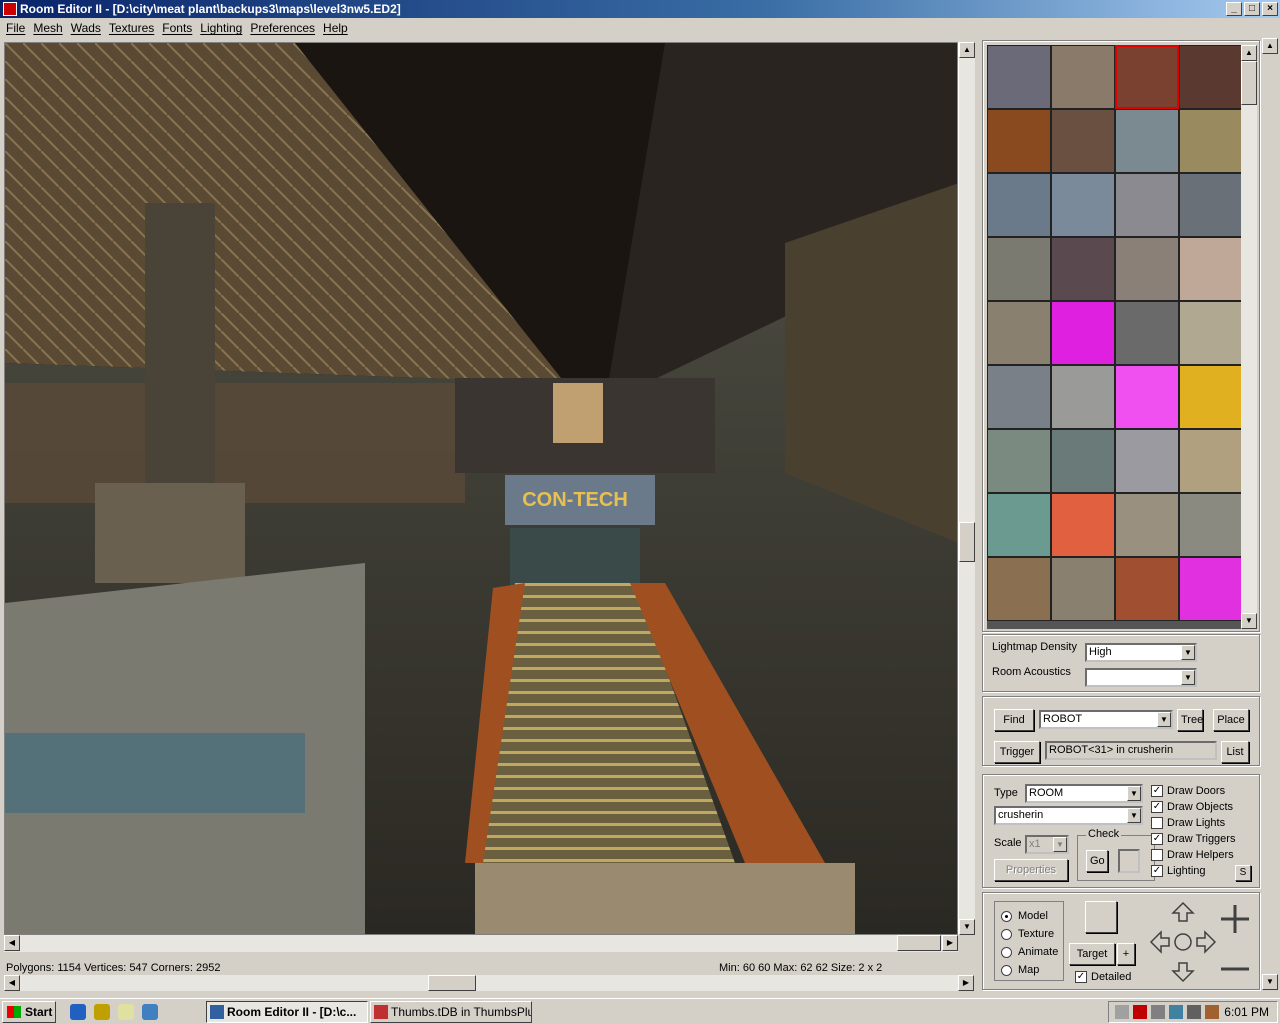 Image resolution: width=1280 pixels, height=1024 pixels. Describe the element at coordinates (1192, 807) in the screenshot. I see `checkbox-draw-objects: ✓ Draw Objects` at that location.